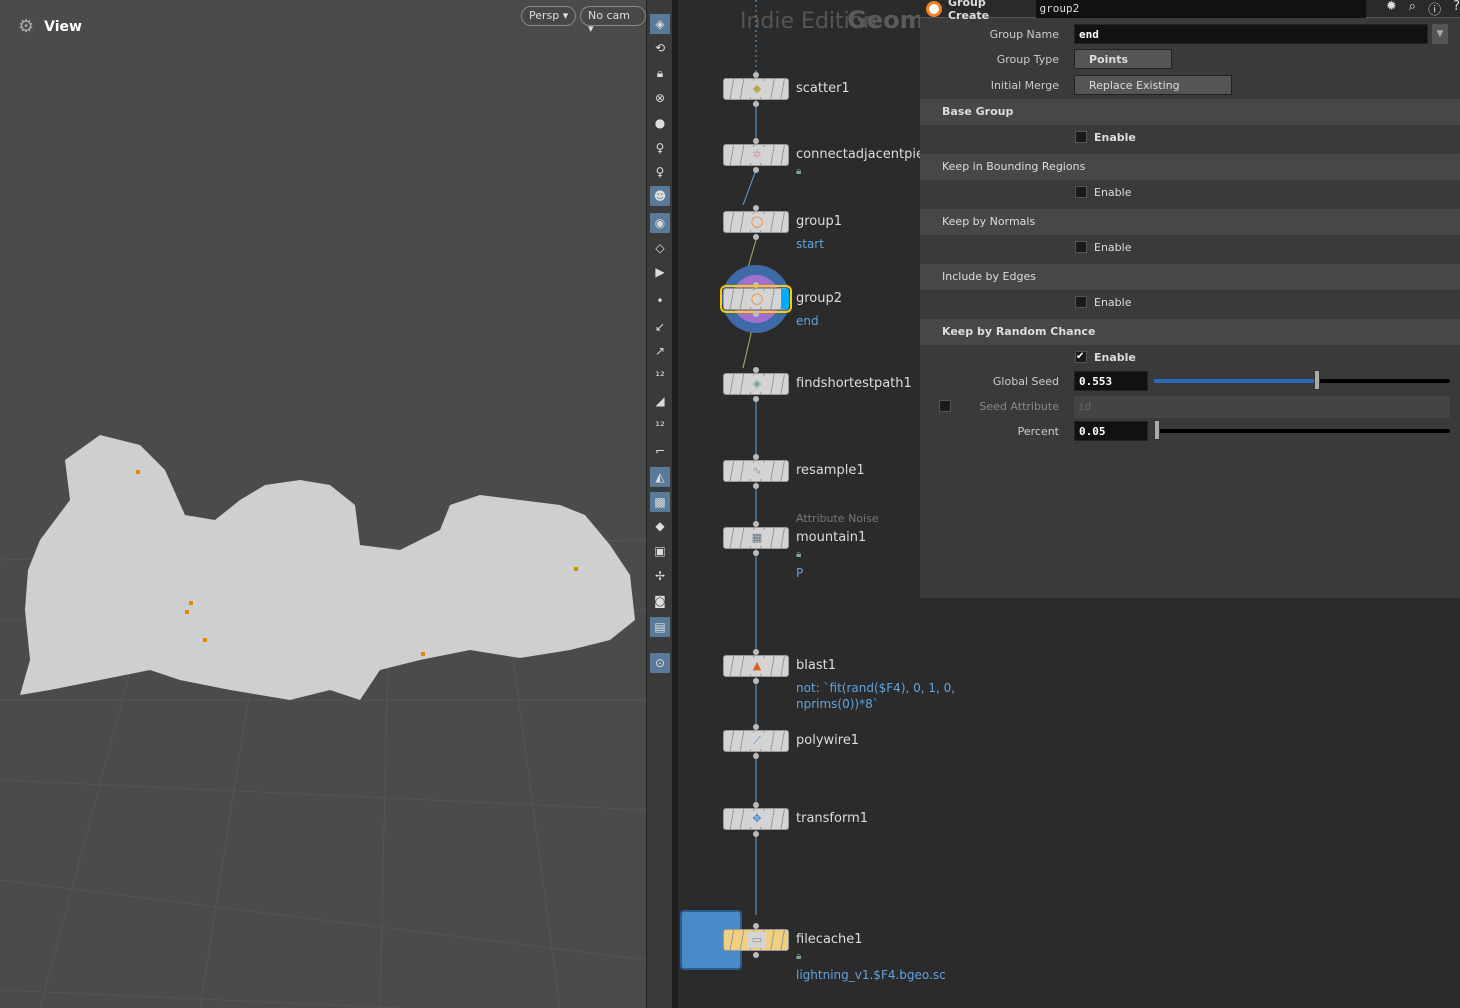 The image size is (1460, 1008). I want to click on viewport-title-text: View, so click(63, 26).